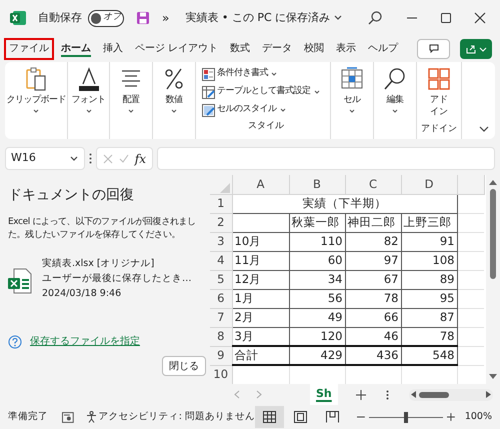  What do you see at coordinates (45, 158) in the screenshot?
I see `name-box: W16` at bounding box center [45, 158].